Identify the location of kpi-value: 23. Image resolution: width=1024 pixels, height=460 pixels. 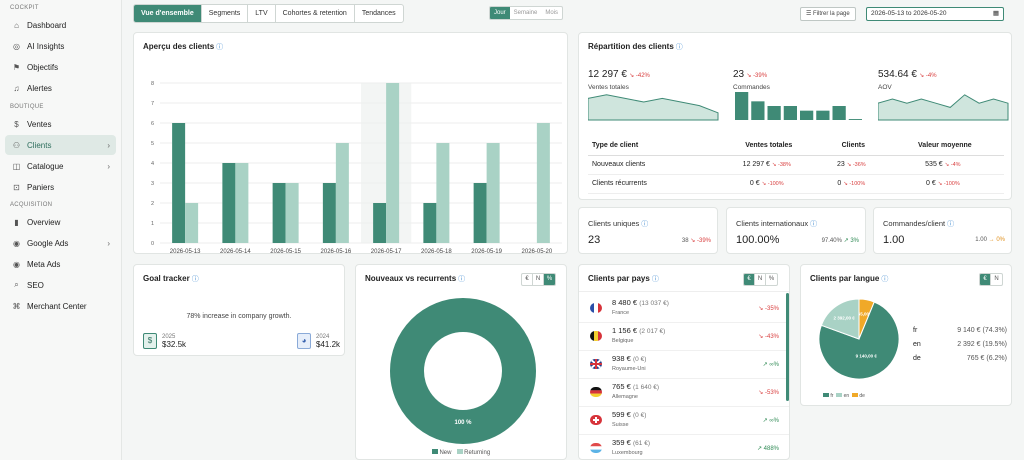
(739, 74).